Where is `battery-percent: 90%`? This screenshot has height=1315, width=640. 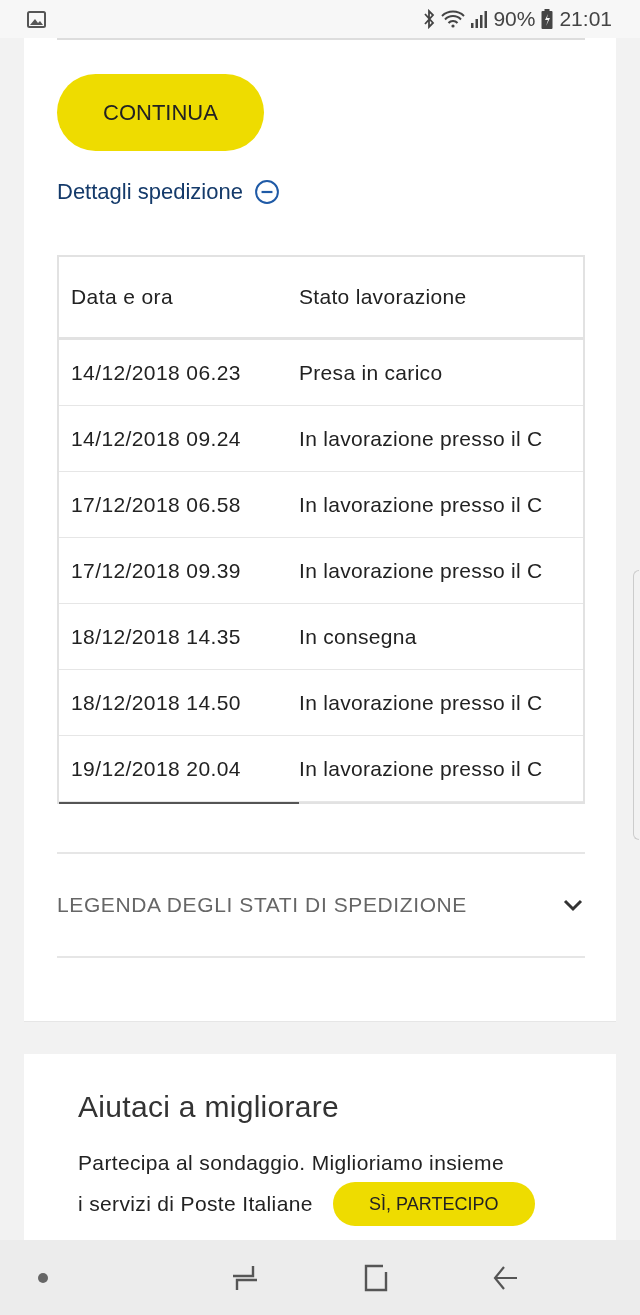
battery-percent: 90% is located at coordinates (514, 19).